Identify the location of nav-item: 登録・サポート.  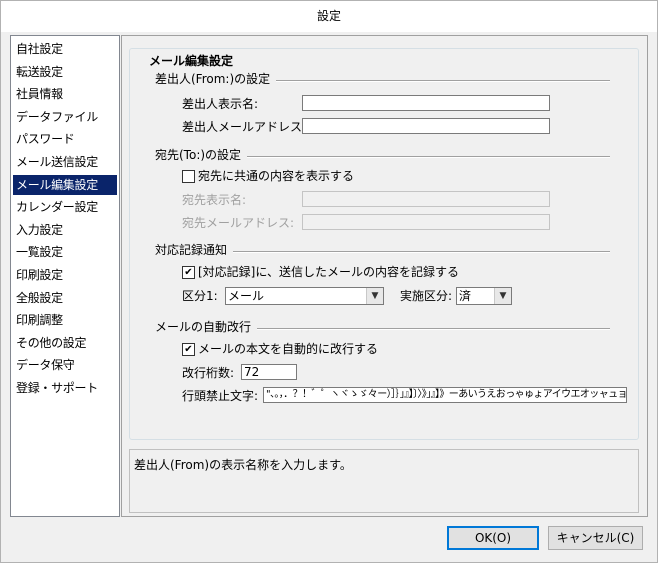
(65, 388).